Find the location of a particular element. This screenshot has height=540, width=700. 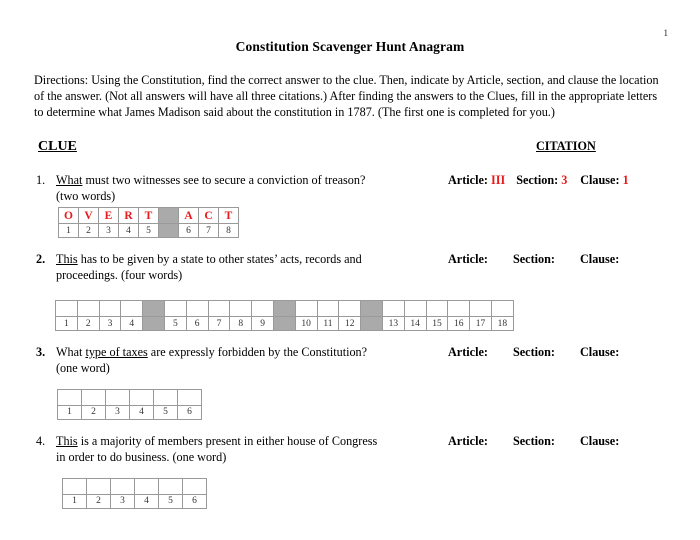

answer-grid-letter-cell: C is located at coordinates (208, 216).